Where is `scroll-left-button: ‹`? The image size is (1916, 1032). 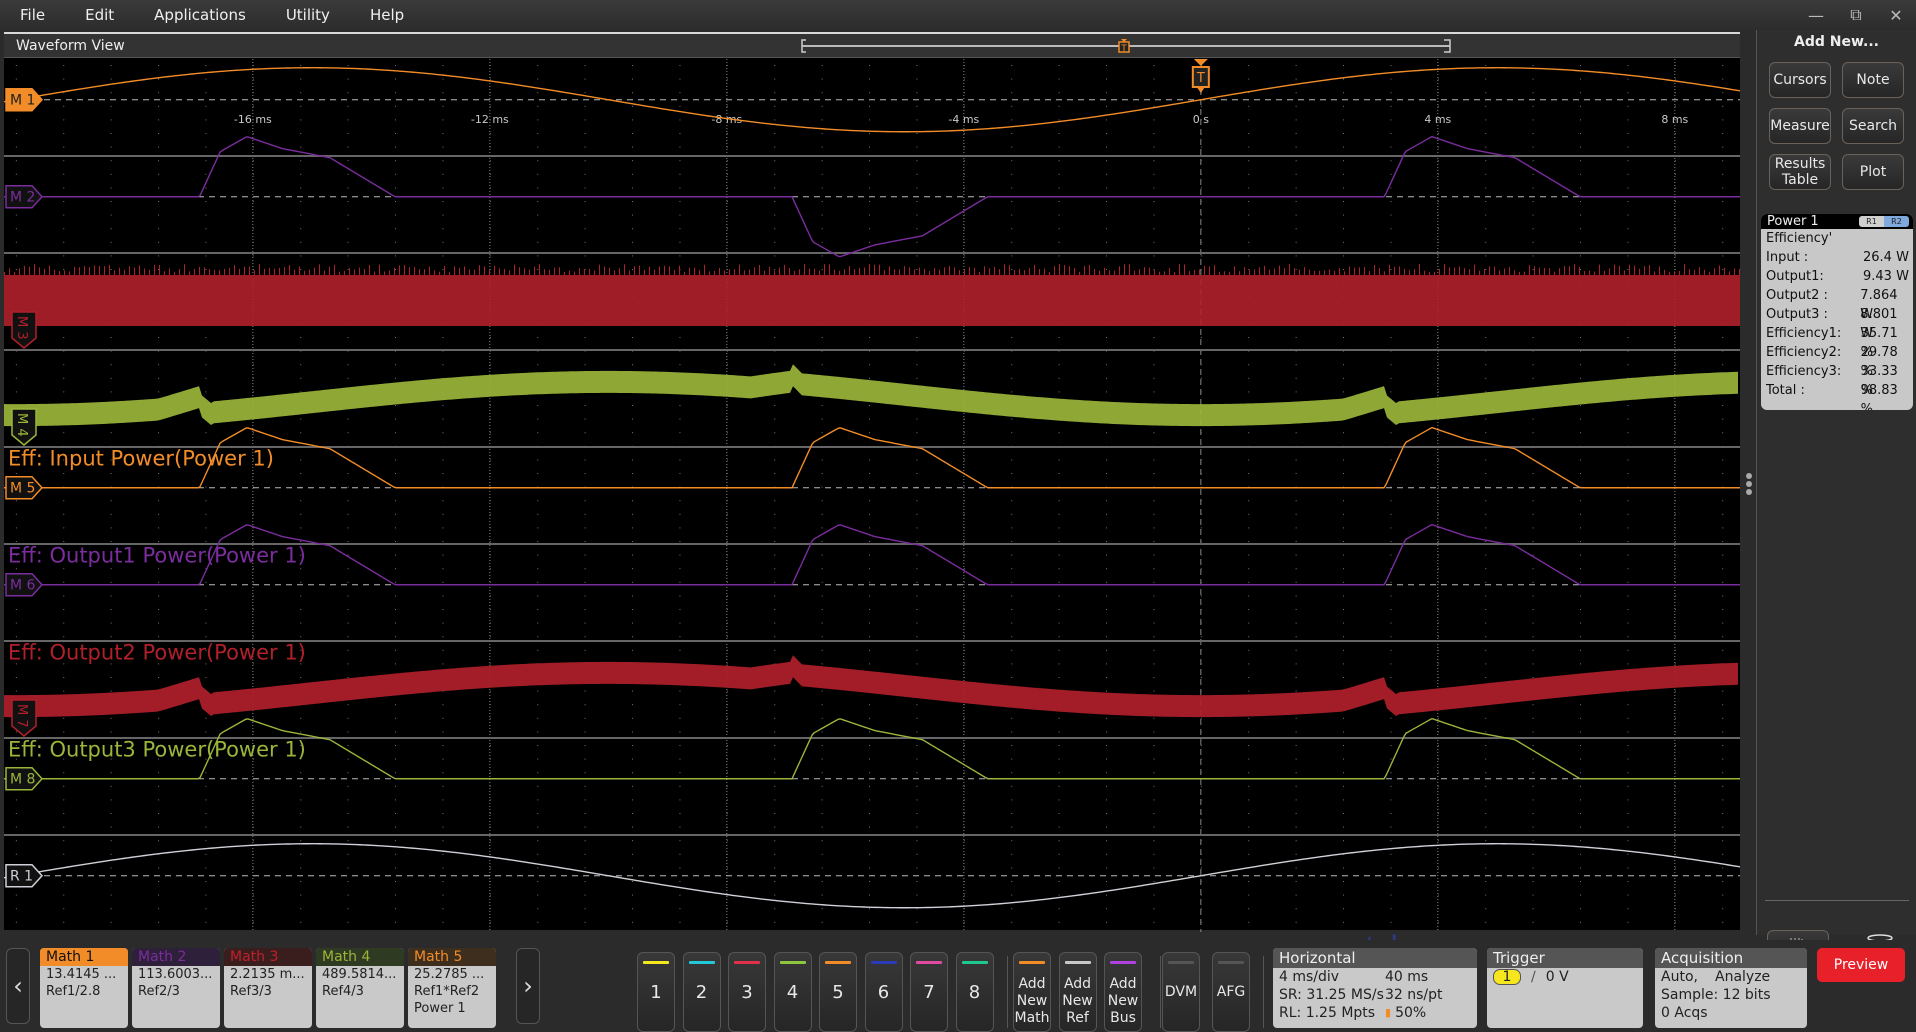 scroll-left-button: ‹ is located at coordinates (18, 986).